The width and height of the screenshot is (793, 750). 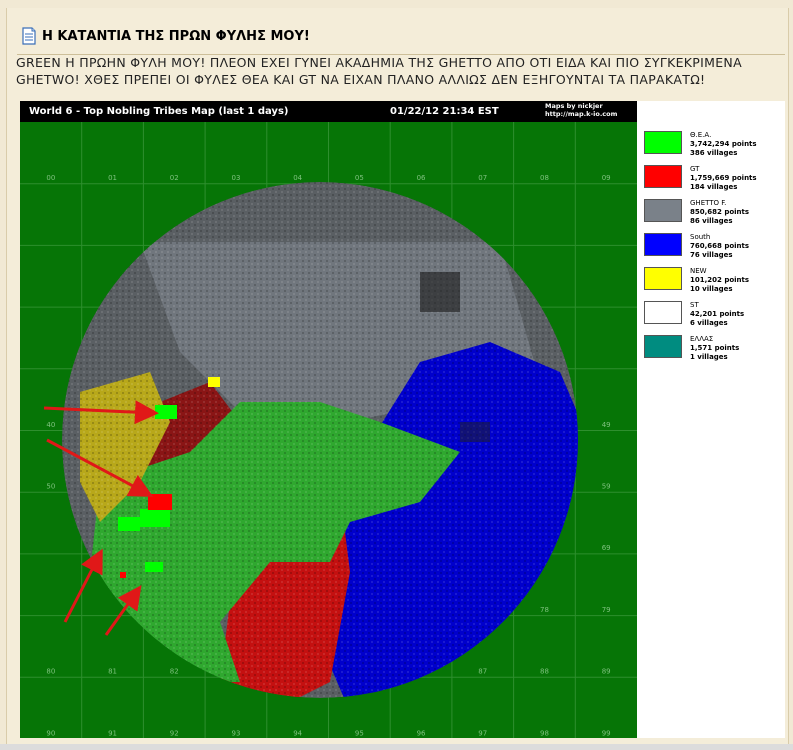 I want to click on map-credit-line1: Maps by nickjer, so click(x=574, y=106).